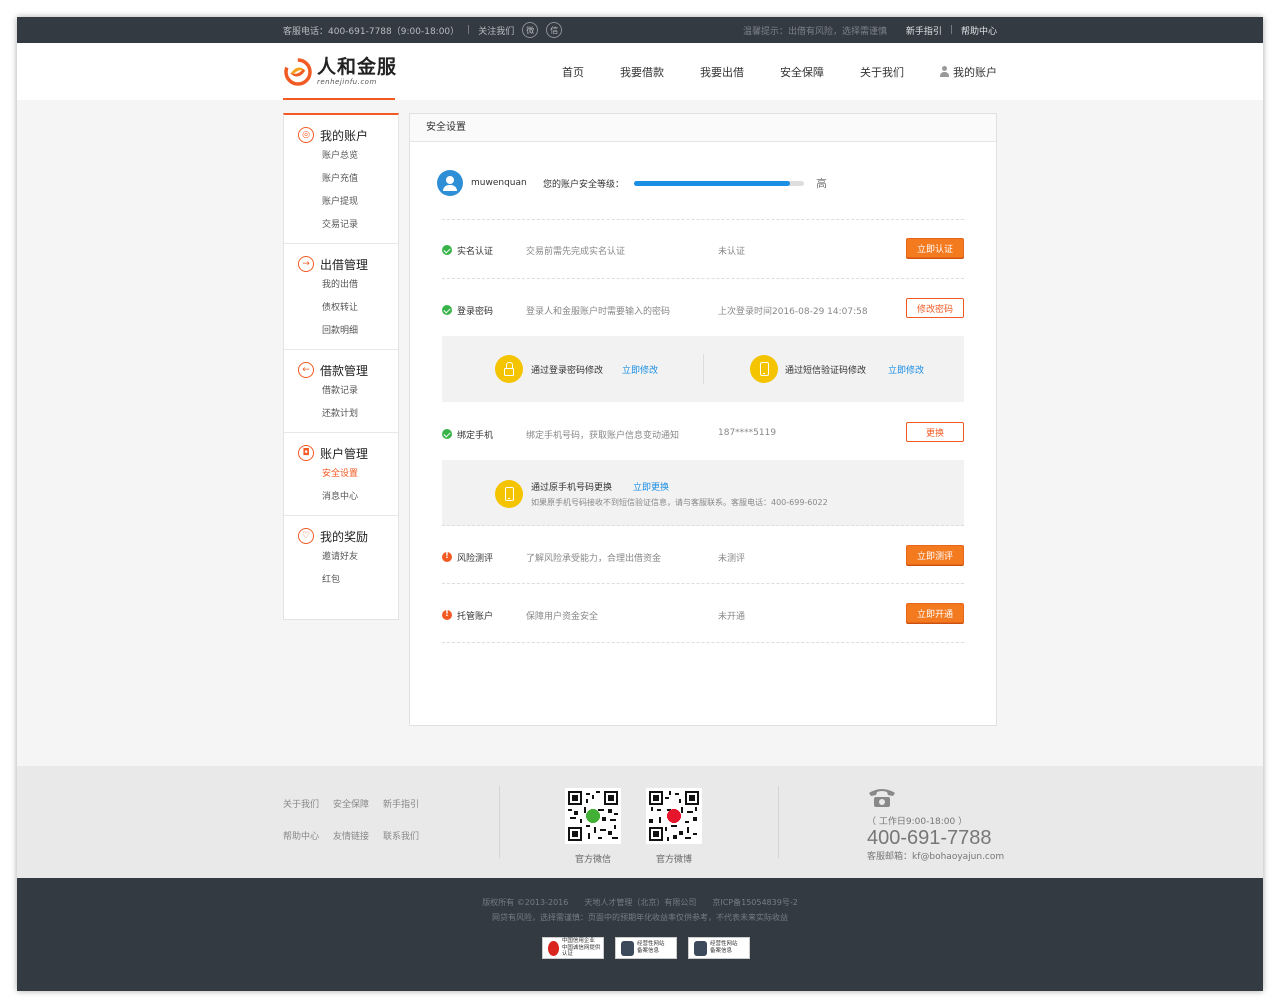 This screenshot has width=1280, height=1008. What do you see at coordinates (936, 857) in the screenshot?
I see `service-email: 客服邮箱：kf@bohaoyajun.com` at bounding box center [936, 857].